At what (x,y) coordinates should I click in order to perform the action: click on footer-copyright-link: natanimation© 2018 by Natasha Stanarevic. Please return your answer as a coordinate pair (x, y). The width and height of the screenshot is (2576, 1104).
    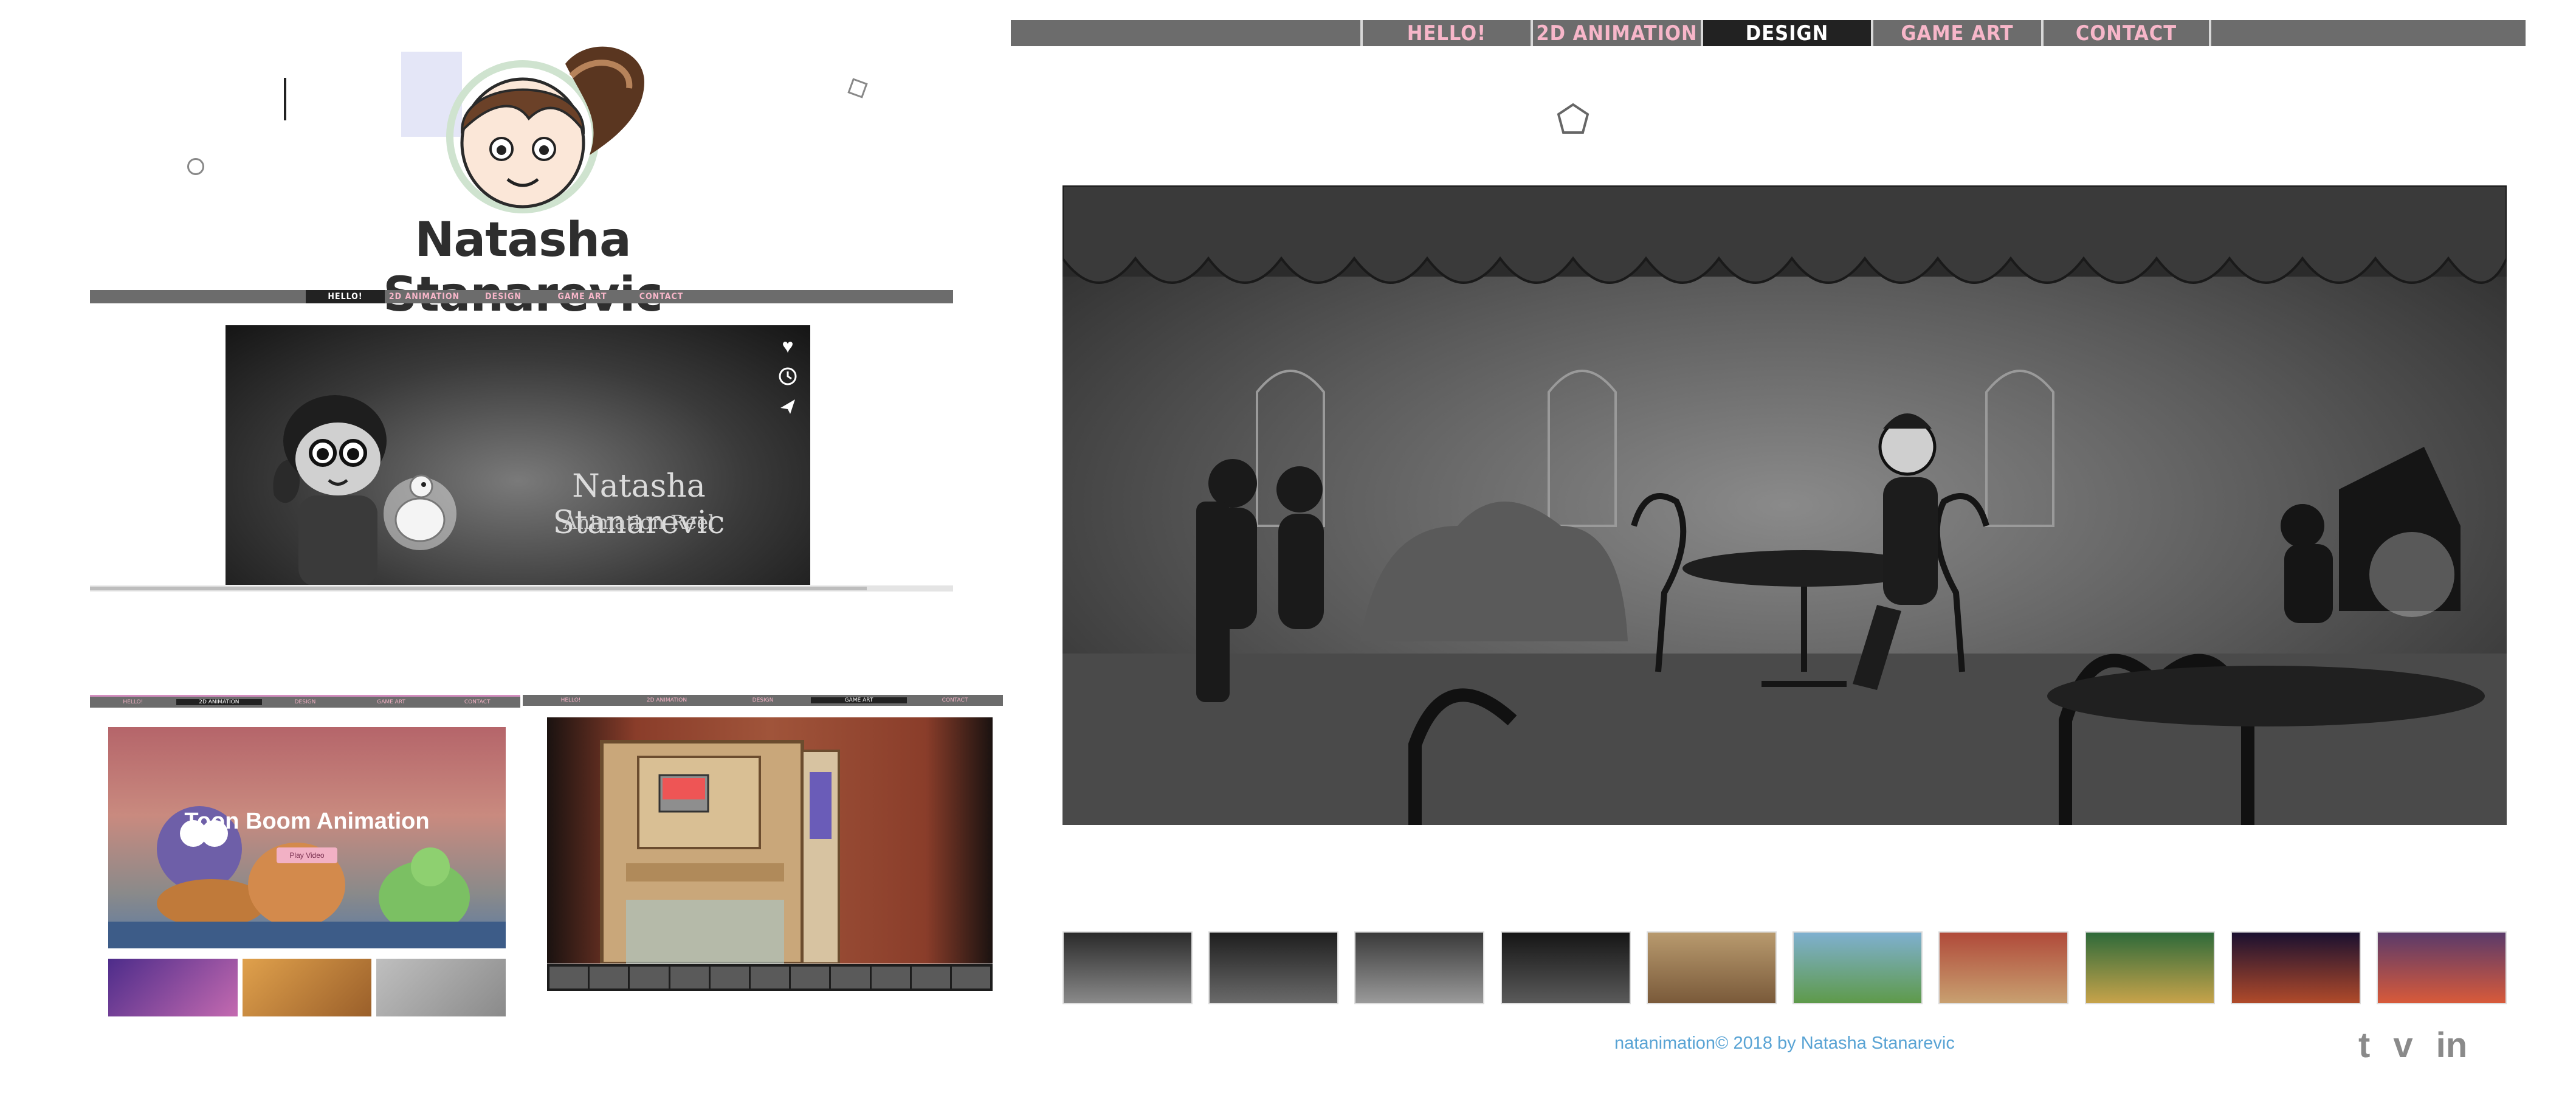
    Looking at the image, I should click on (1784, 1043).